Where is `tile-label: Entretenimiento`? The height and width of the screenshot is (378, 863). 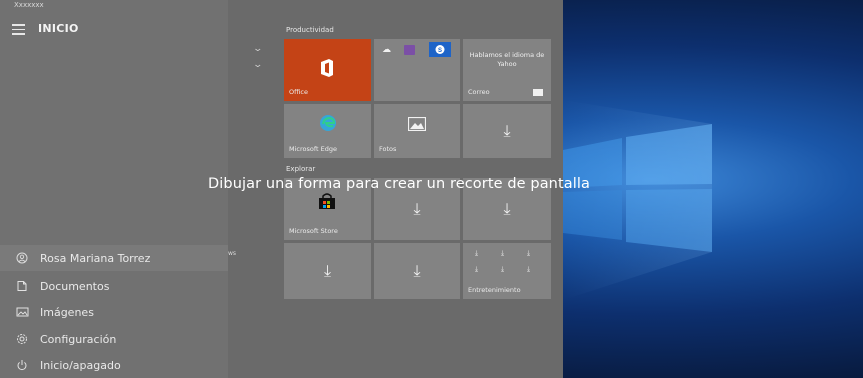
tile-label: Entretenimiento is located at coordinates (494, 290).